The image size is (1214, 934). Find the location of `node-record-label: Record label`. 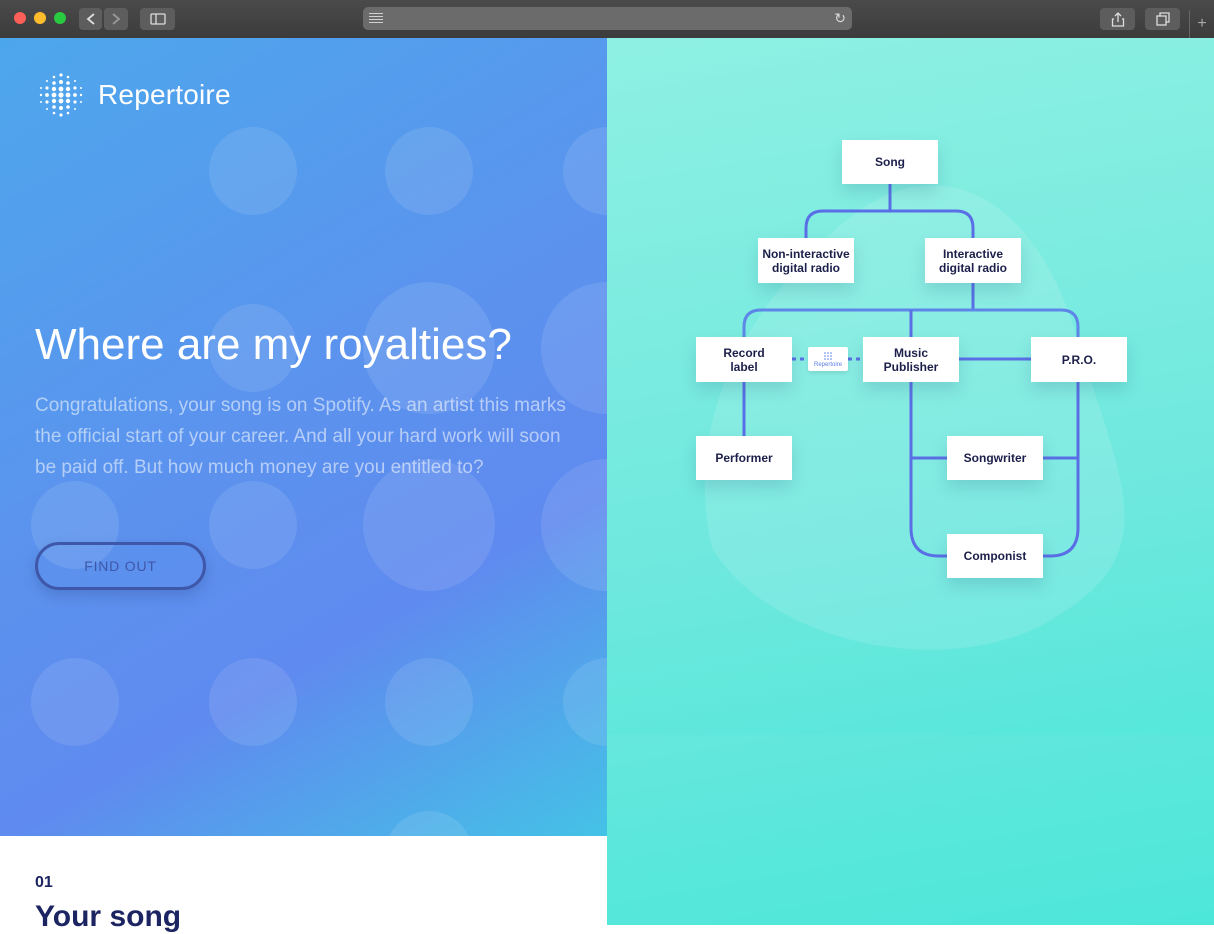

node-record-label: Record label is located at coordinates (744, 359).